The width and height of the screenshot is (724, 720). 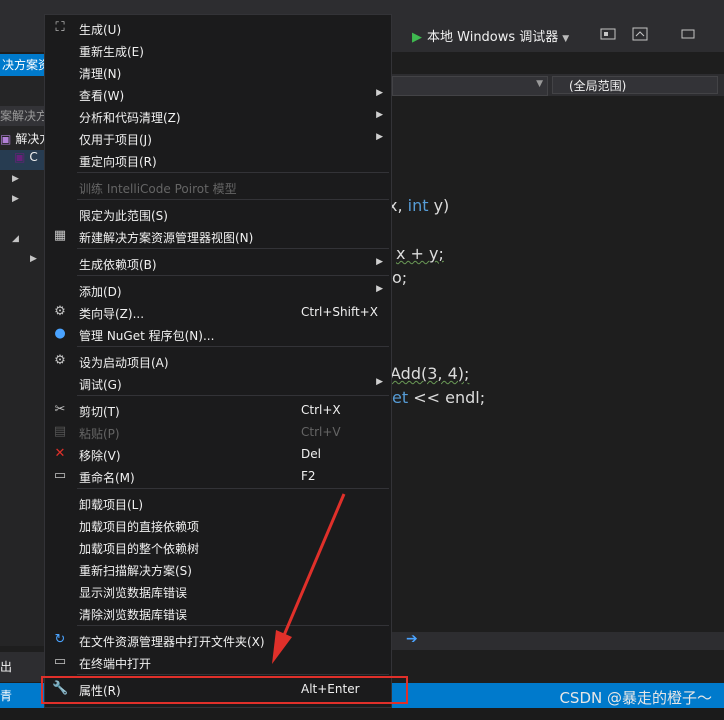 I want to click on menu-item-10: 生成依赖项(B) ▶, so click(x=218, y=263).